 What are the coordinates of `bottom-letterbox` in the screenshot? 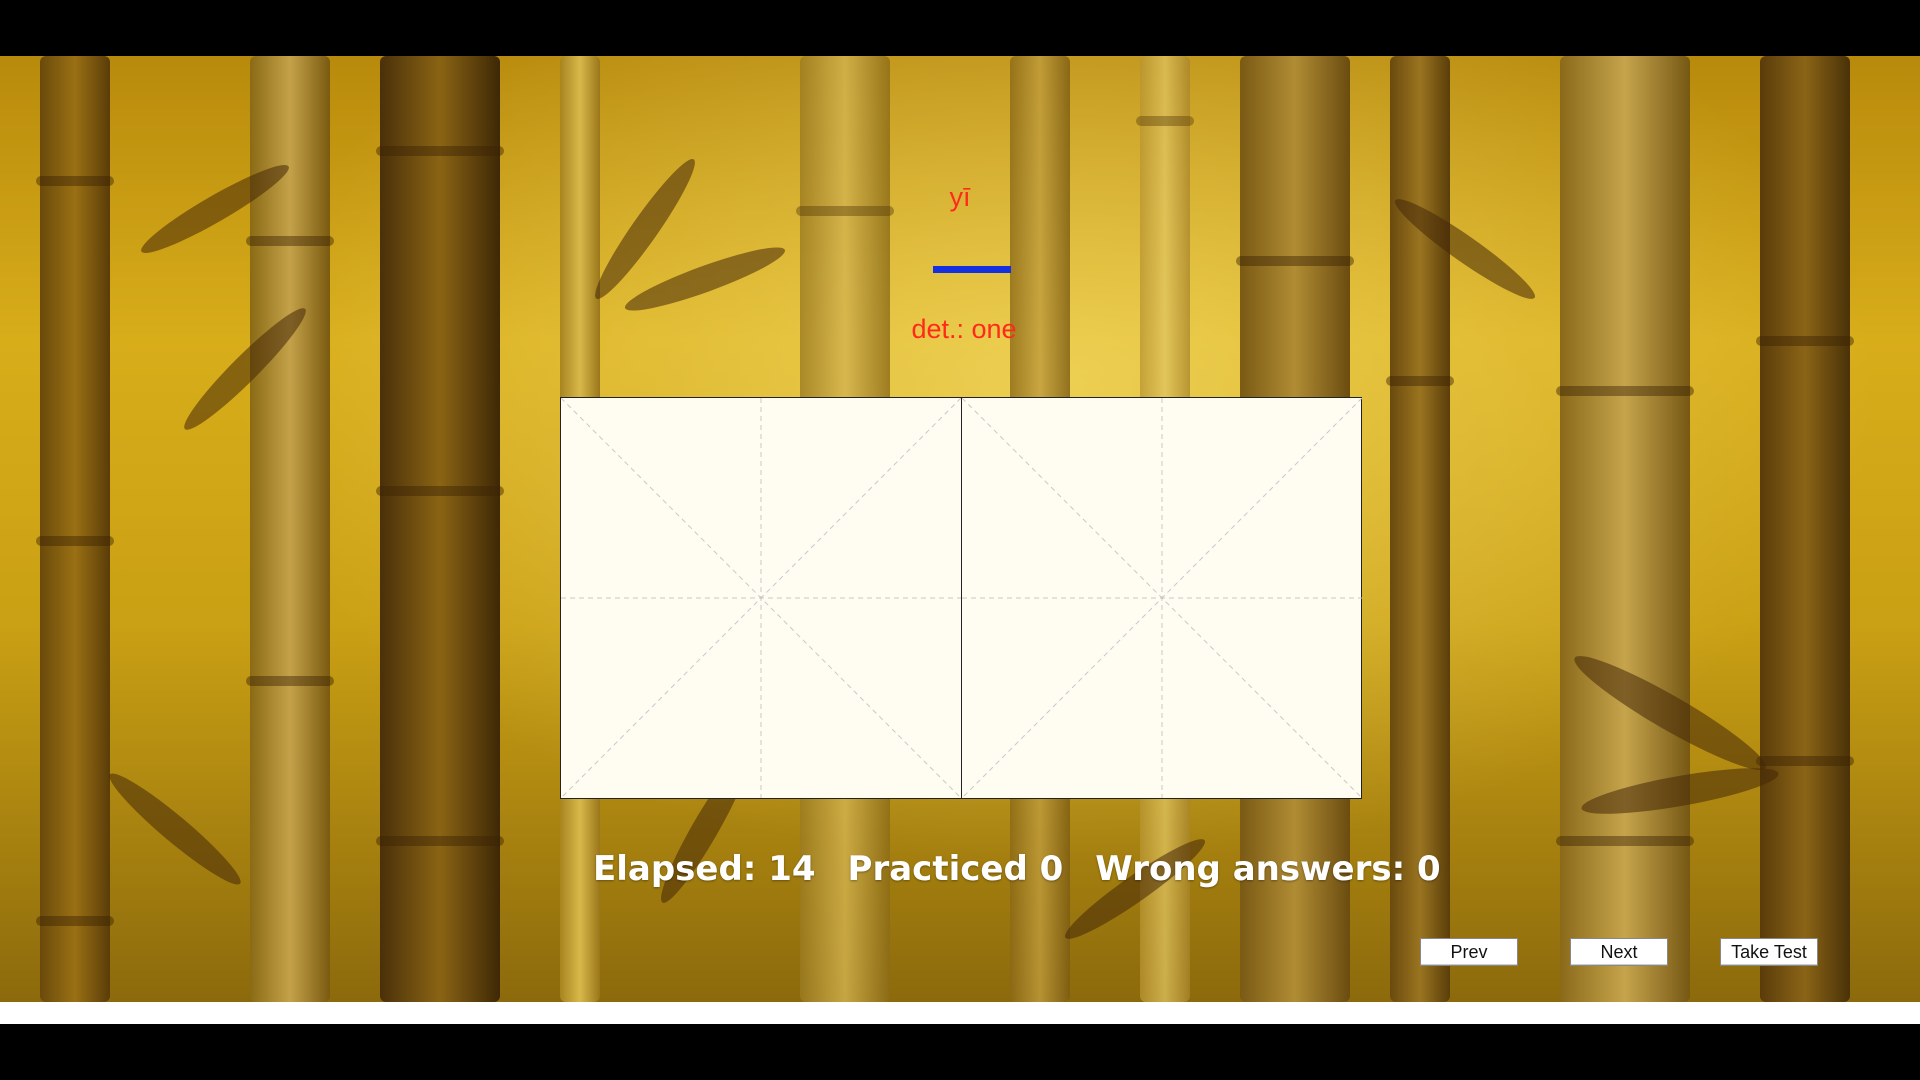 It's located at (960, 1052).